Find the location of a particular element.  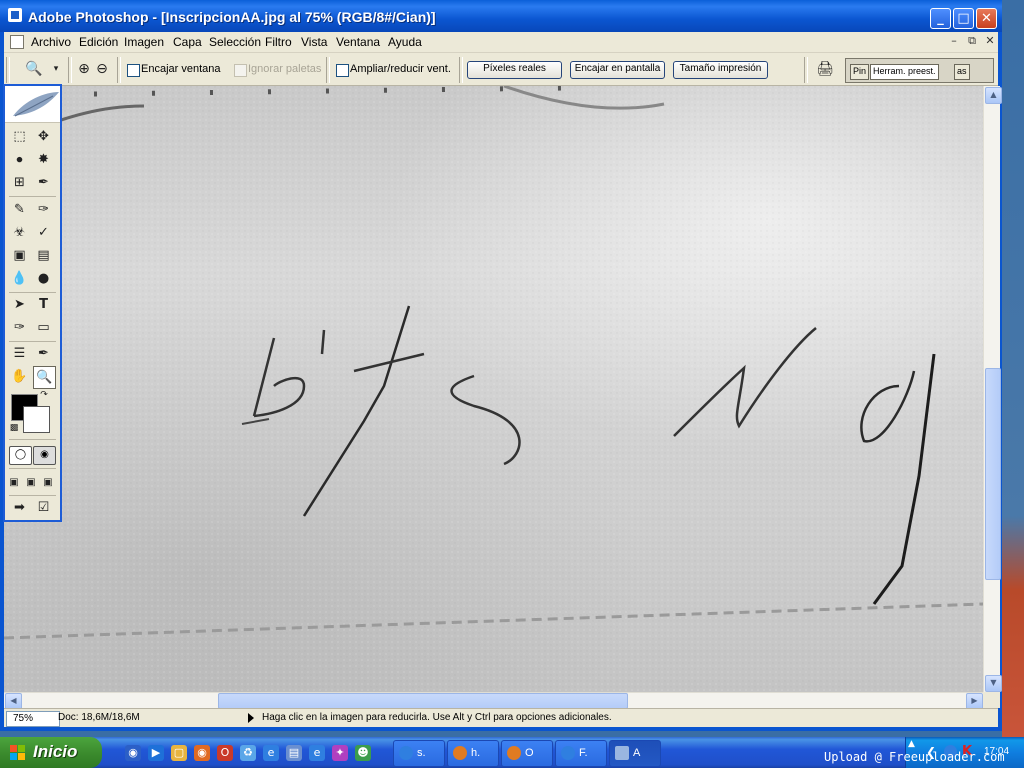

marquee-tool-icon: ⬚ is located at coordinates (19, 136).